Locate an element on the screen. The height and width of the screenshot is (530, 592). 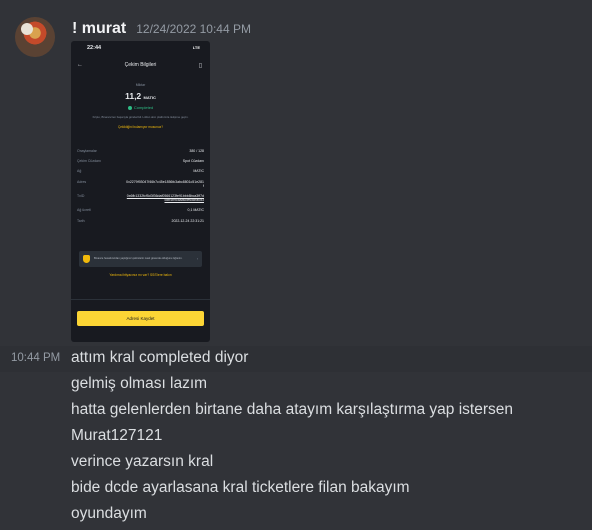
detail-key: TxID is located at coordinates (81, 196).